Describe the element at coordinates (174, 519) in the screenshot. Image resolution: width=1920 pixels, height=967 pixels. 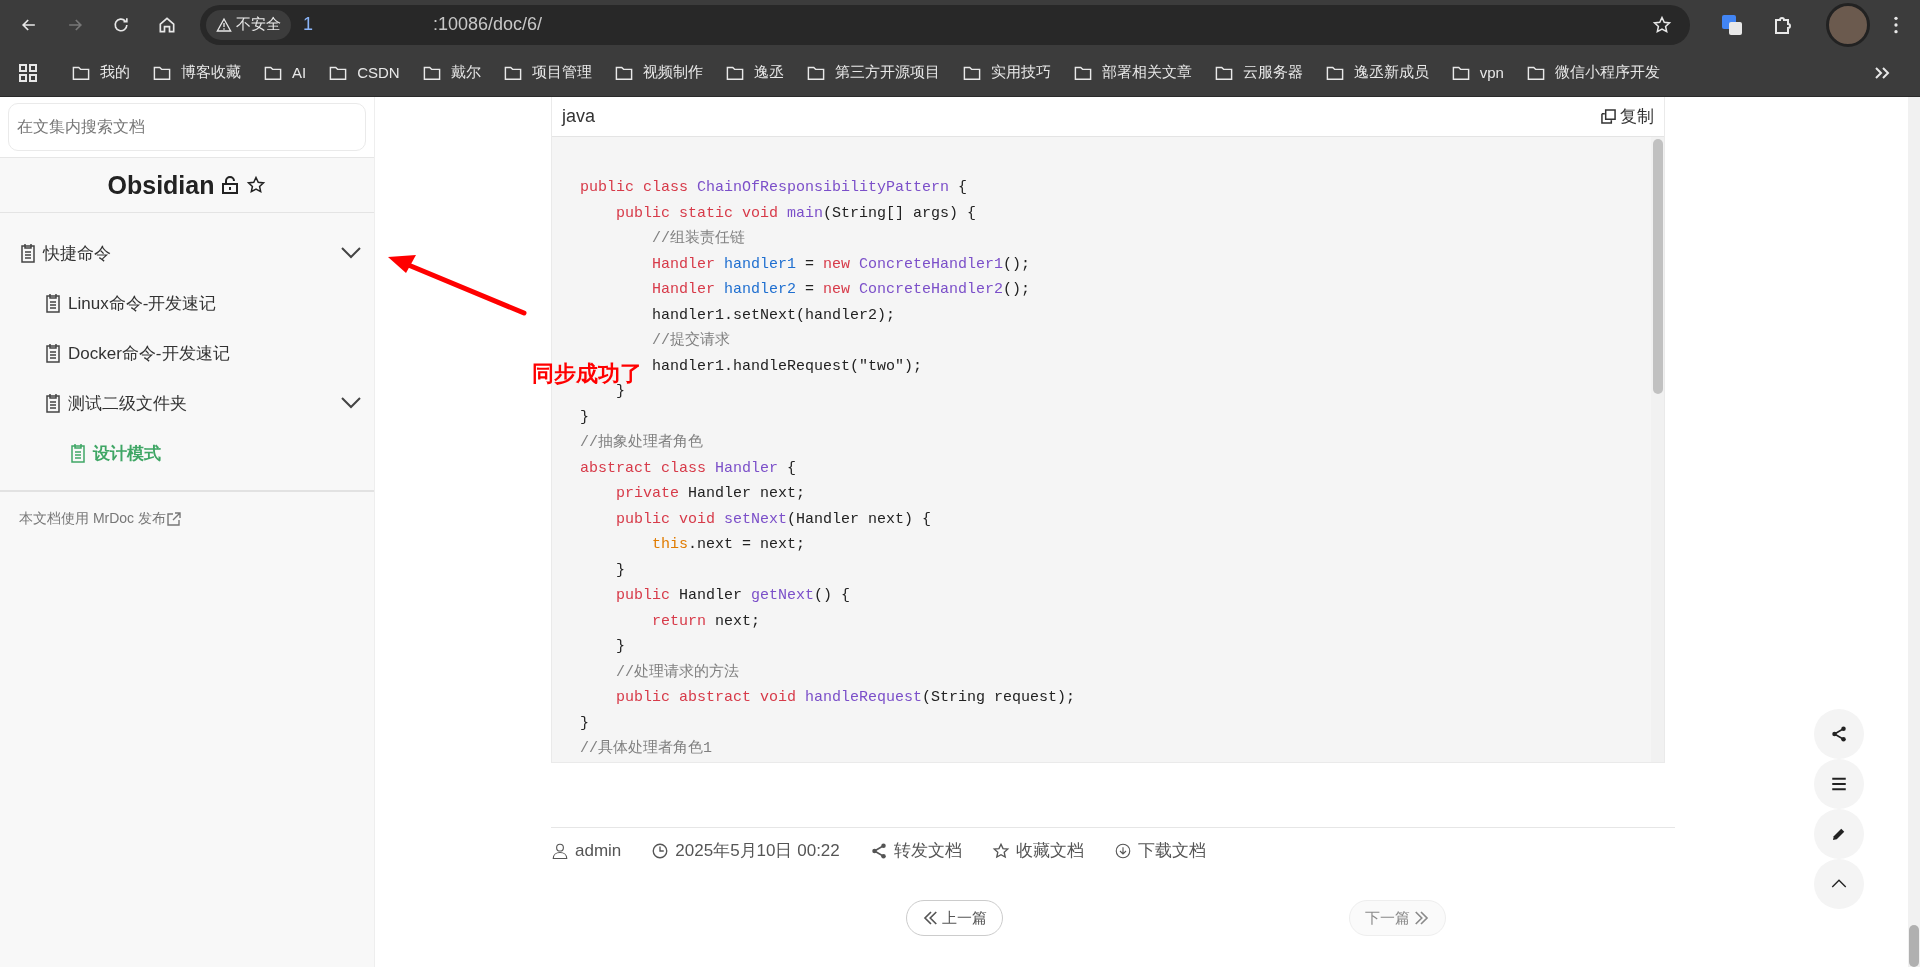
I see `external-link-icon` at that location.